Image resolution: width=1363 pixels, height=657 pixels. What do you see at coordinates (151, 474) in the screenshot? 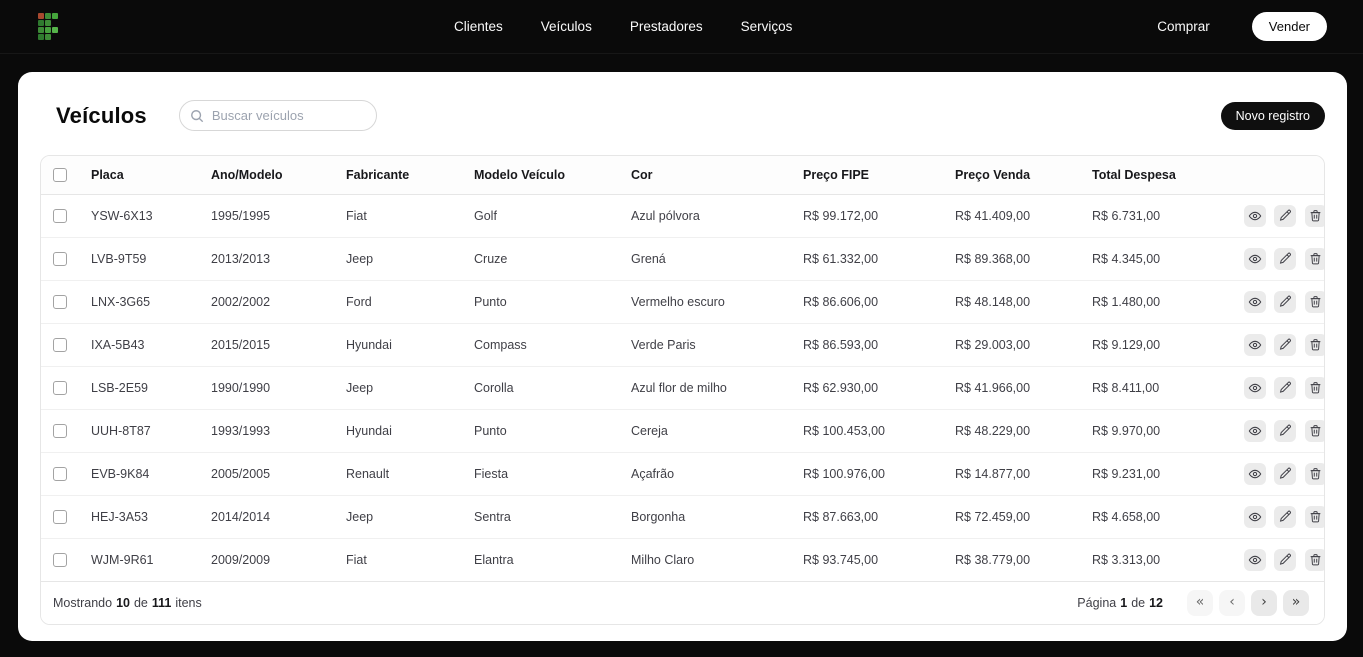
I see `cell-placa: EVB-9K84` at bounding box center [151, 474].